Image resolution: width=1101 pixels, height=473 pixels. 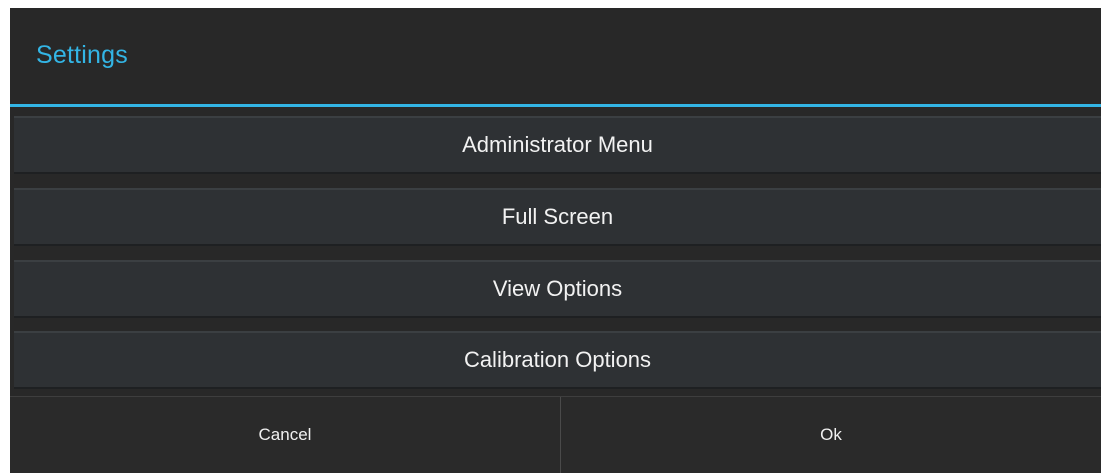 What do you see at coordinates (557, 217) in the screenshot?
I see `full-screen-button: Full Screen` at bounding box center [557, 217].